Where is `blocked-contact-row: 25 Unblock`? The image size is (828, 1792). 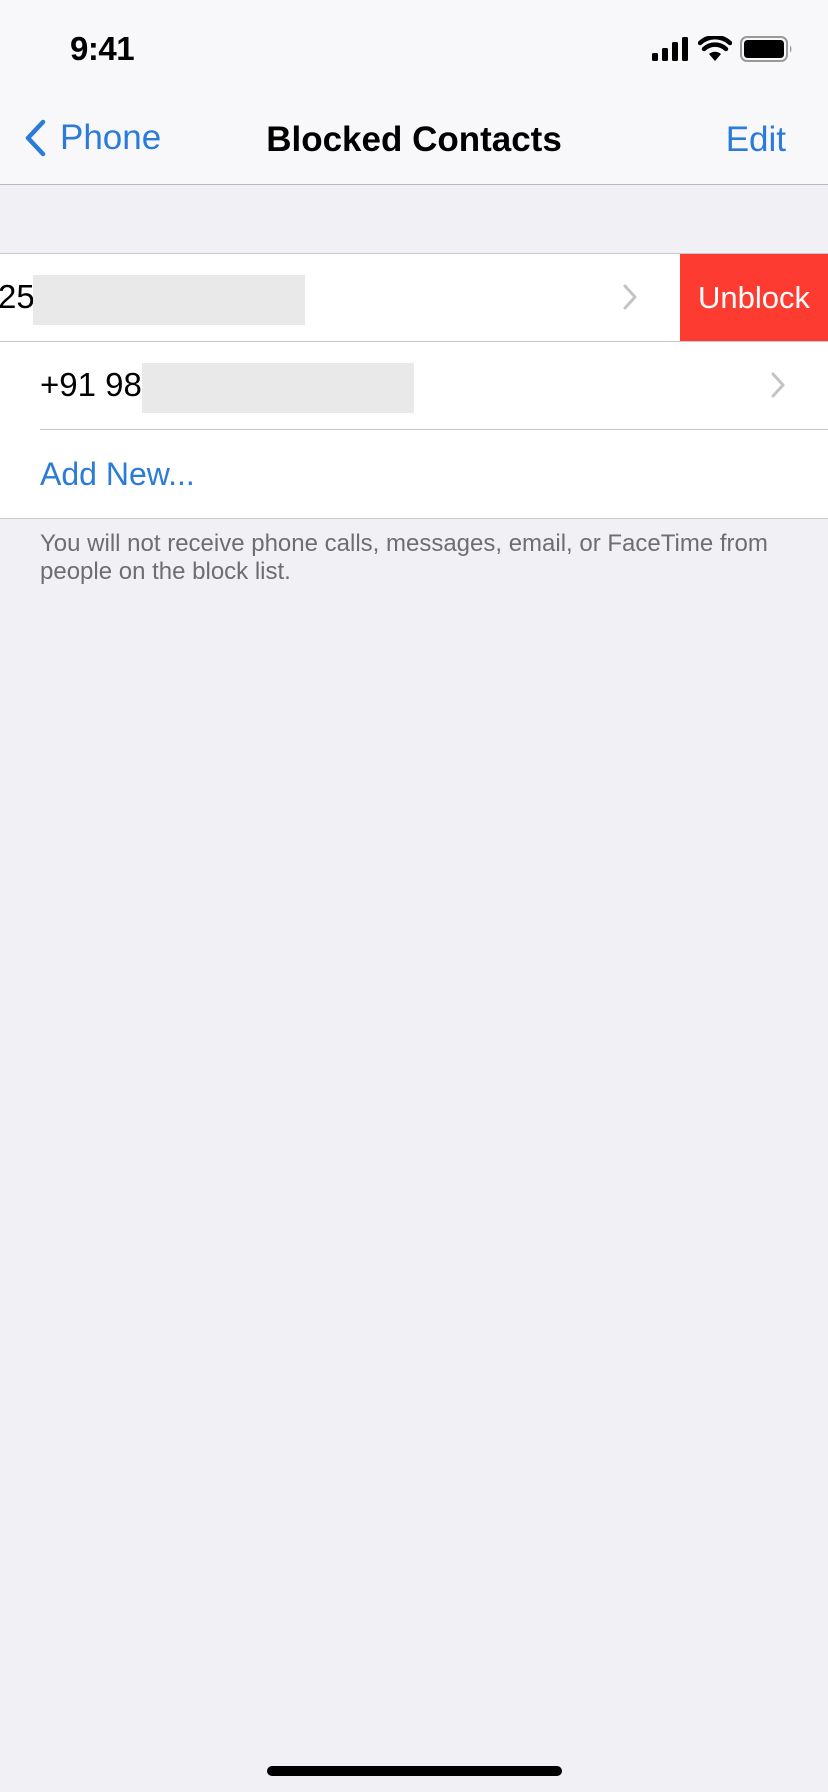 blocked-contact-row: 25 Unblock is located at coordinates (414, 298).